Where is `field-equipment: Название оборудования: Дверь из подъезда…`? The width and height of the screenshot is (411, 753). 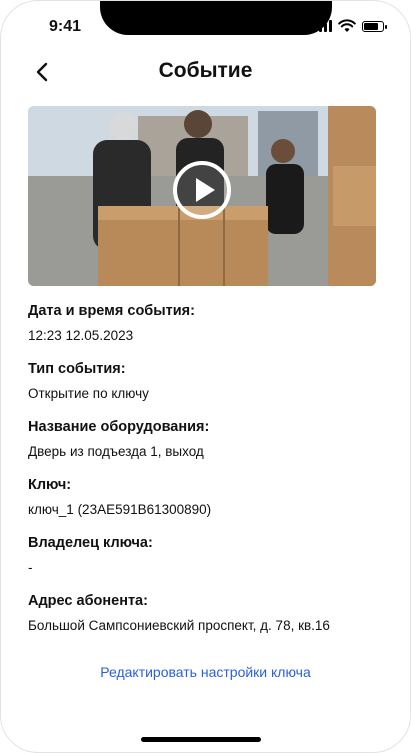 field-equipment: Название оборудования: Дверь из подъезда… is located at coordinates (208, 439).